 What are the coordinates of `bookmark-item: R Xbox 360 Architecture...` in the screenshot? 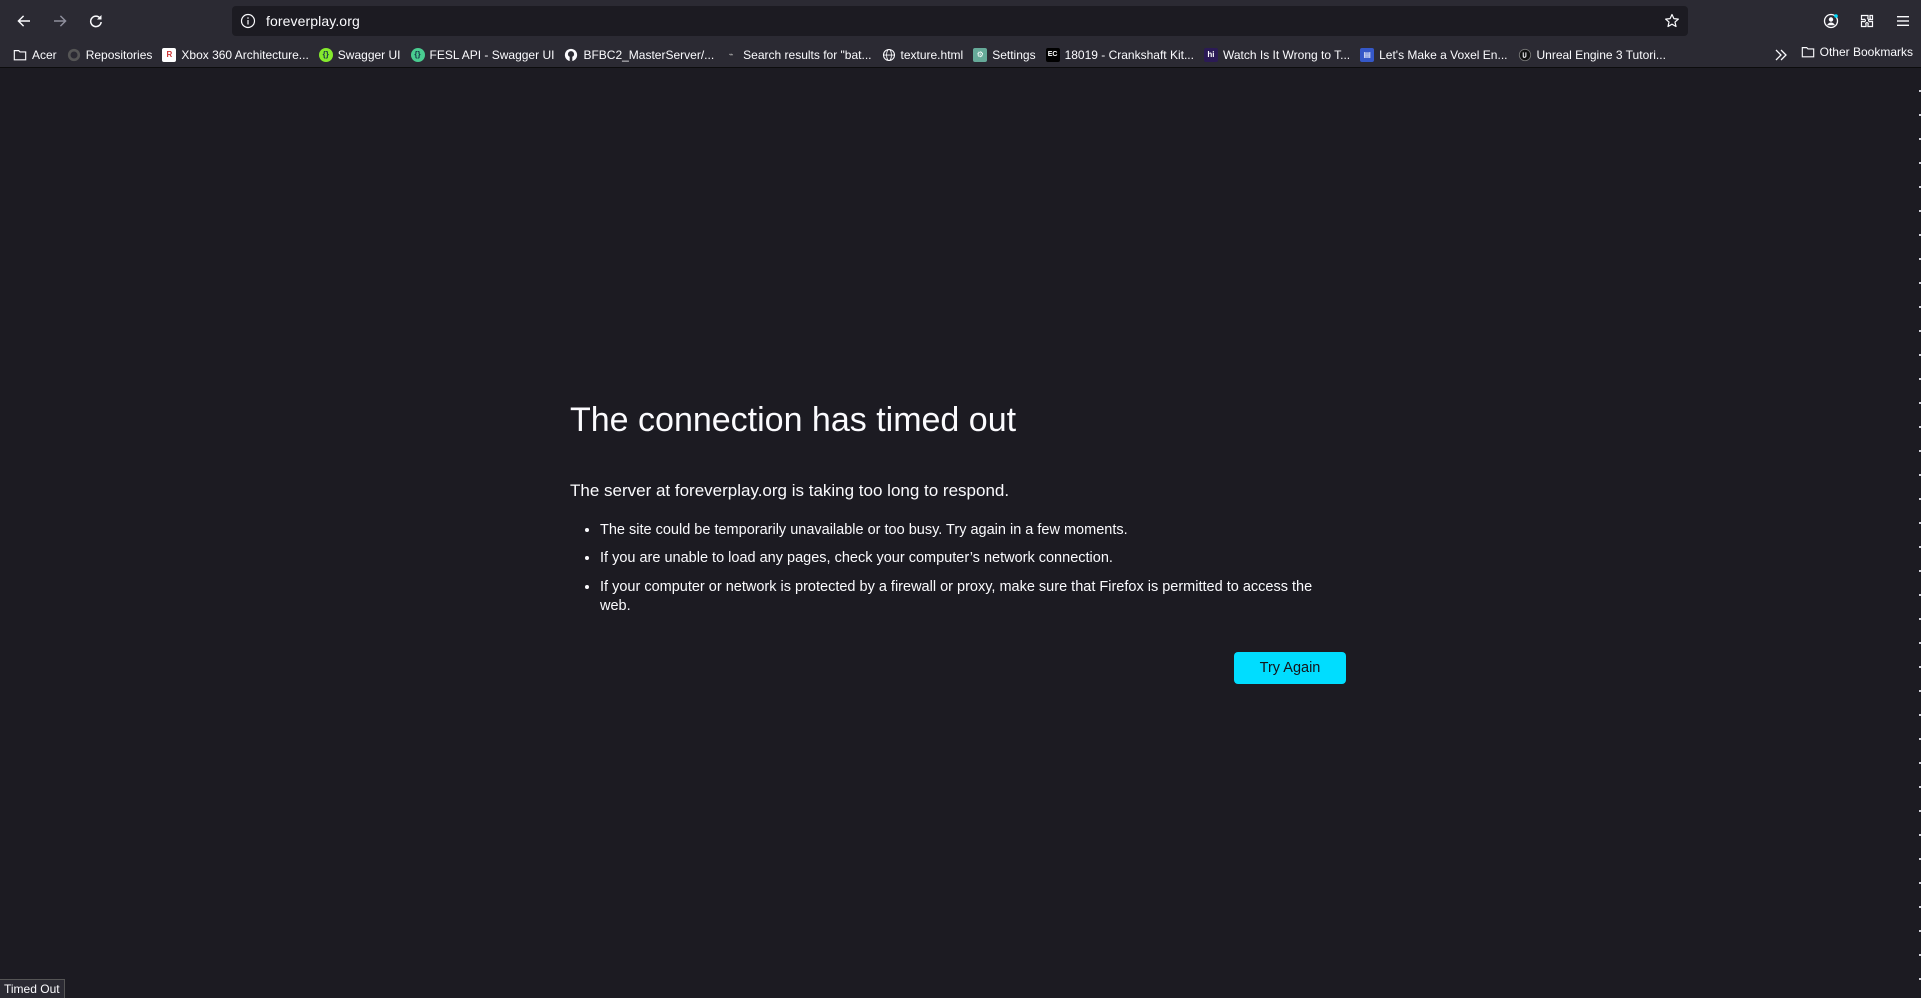 It's located at (236, 55).